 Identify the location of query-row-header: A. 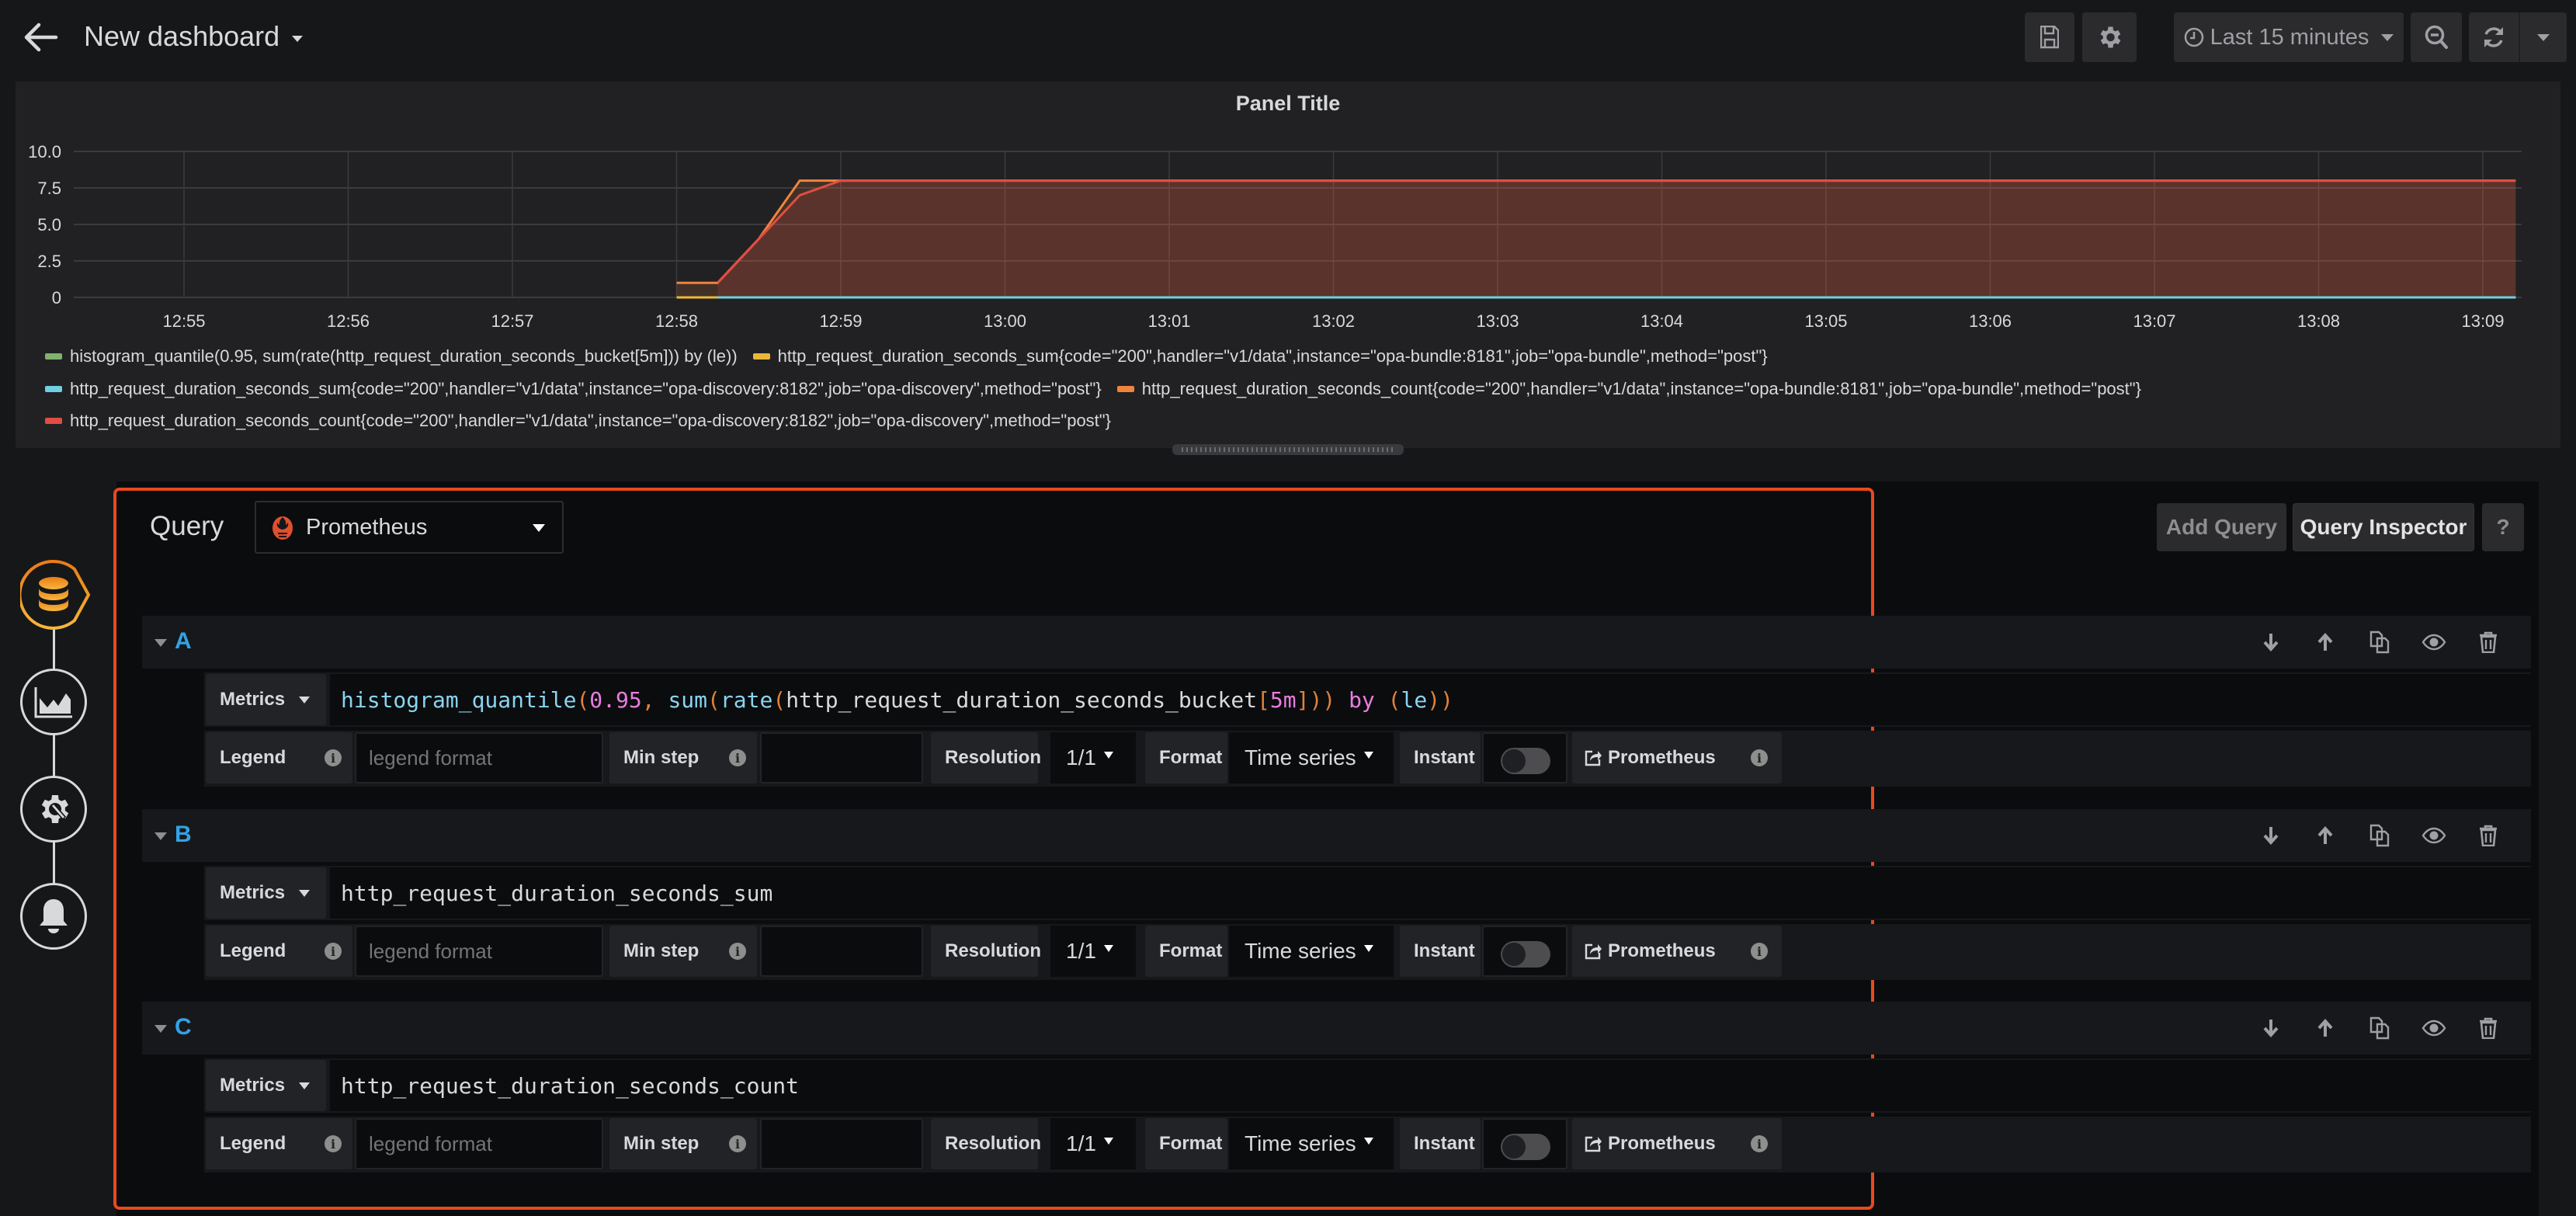
(1336, 642).